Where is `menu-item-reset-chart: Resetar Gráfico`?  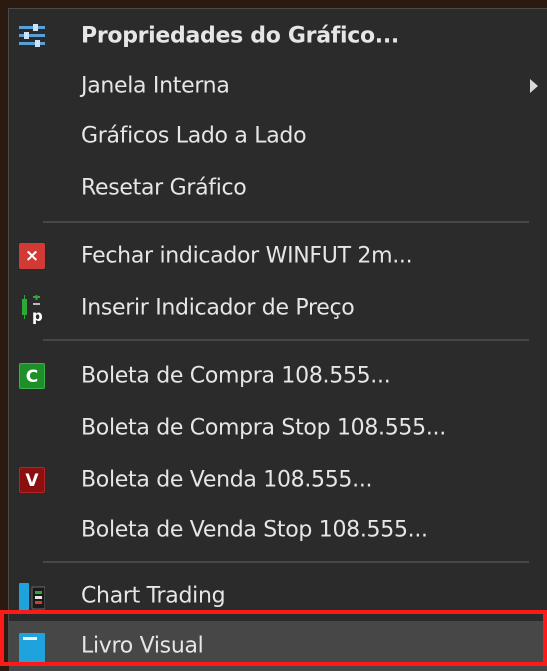 menu-item-reset-chart: Resetar Gráfico is located at coordinates (278, 188).